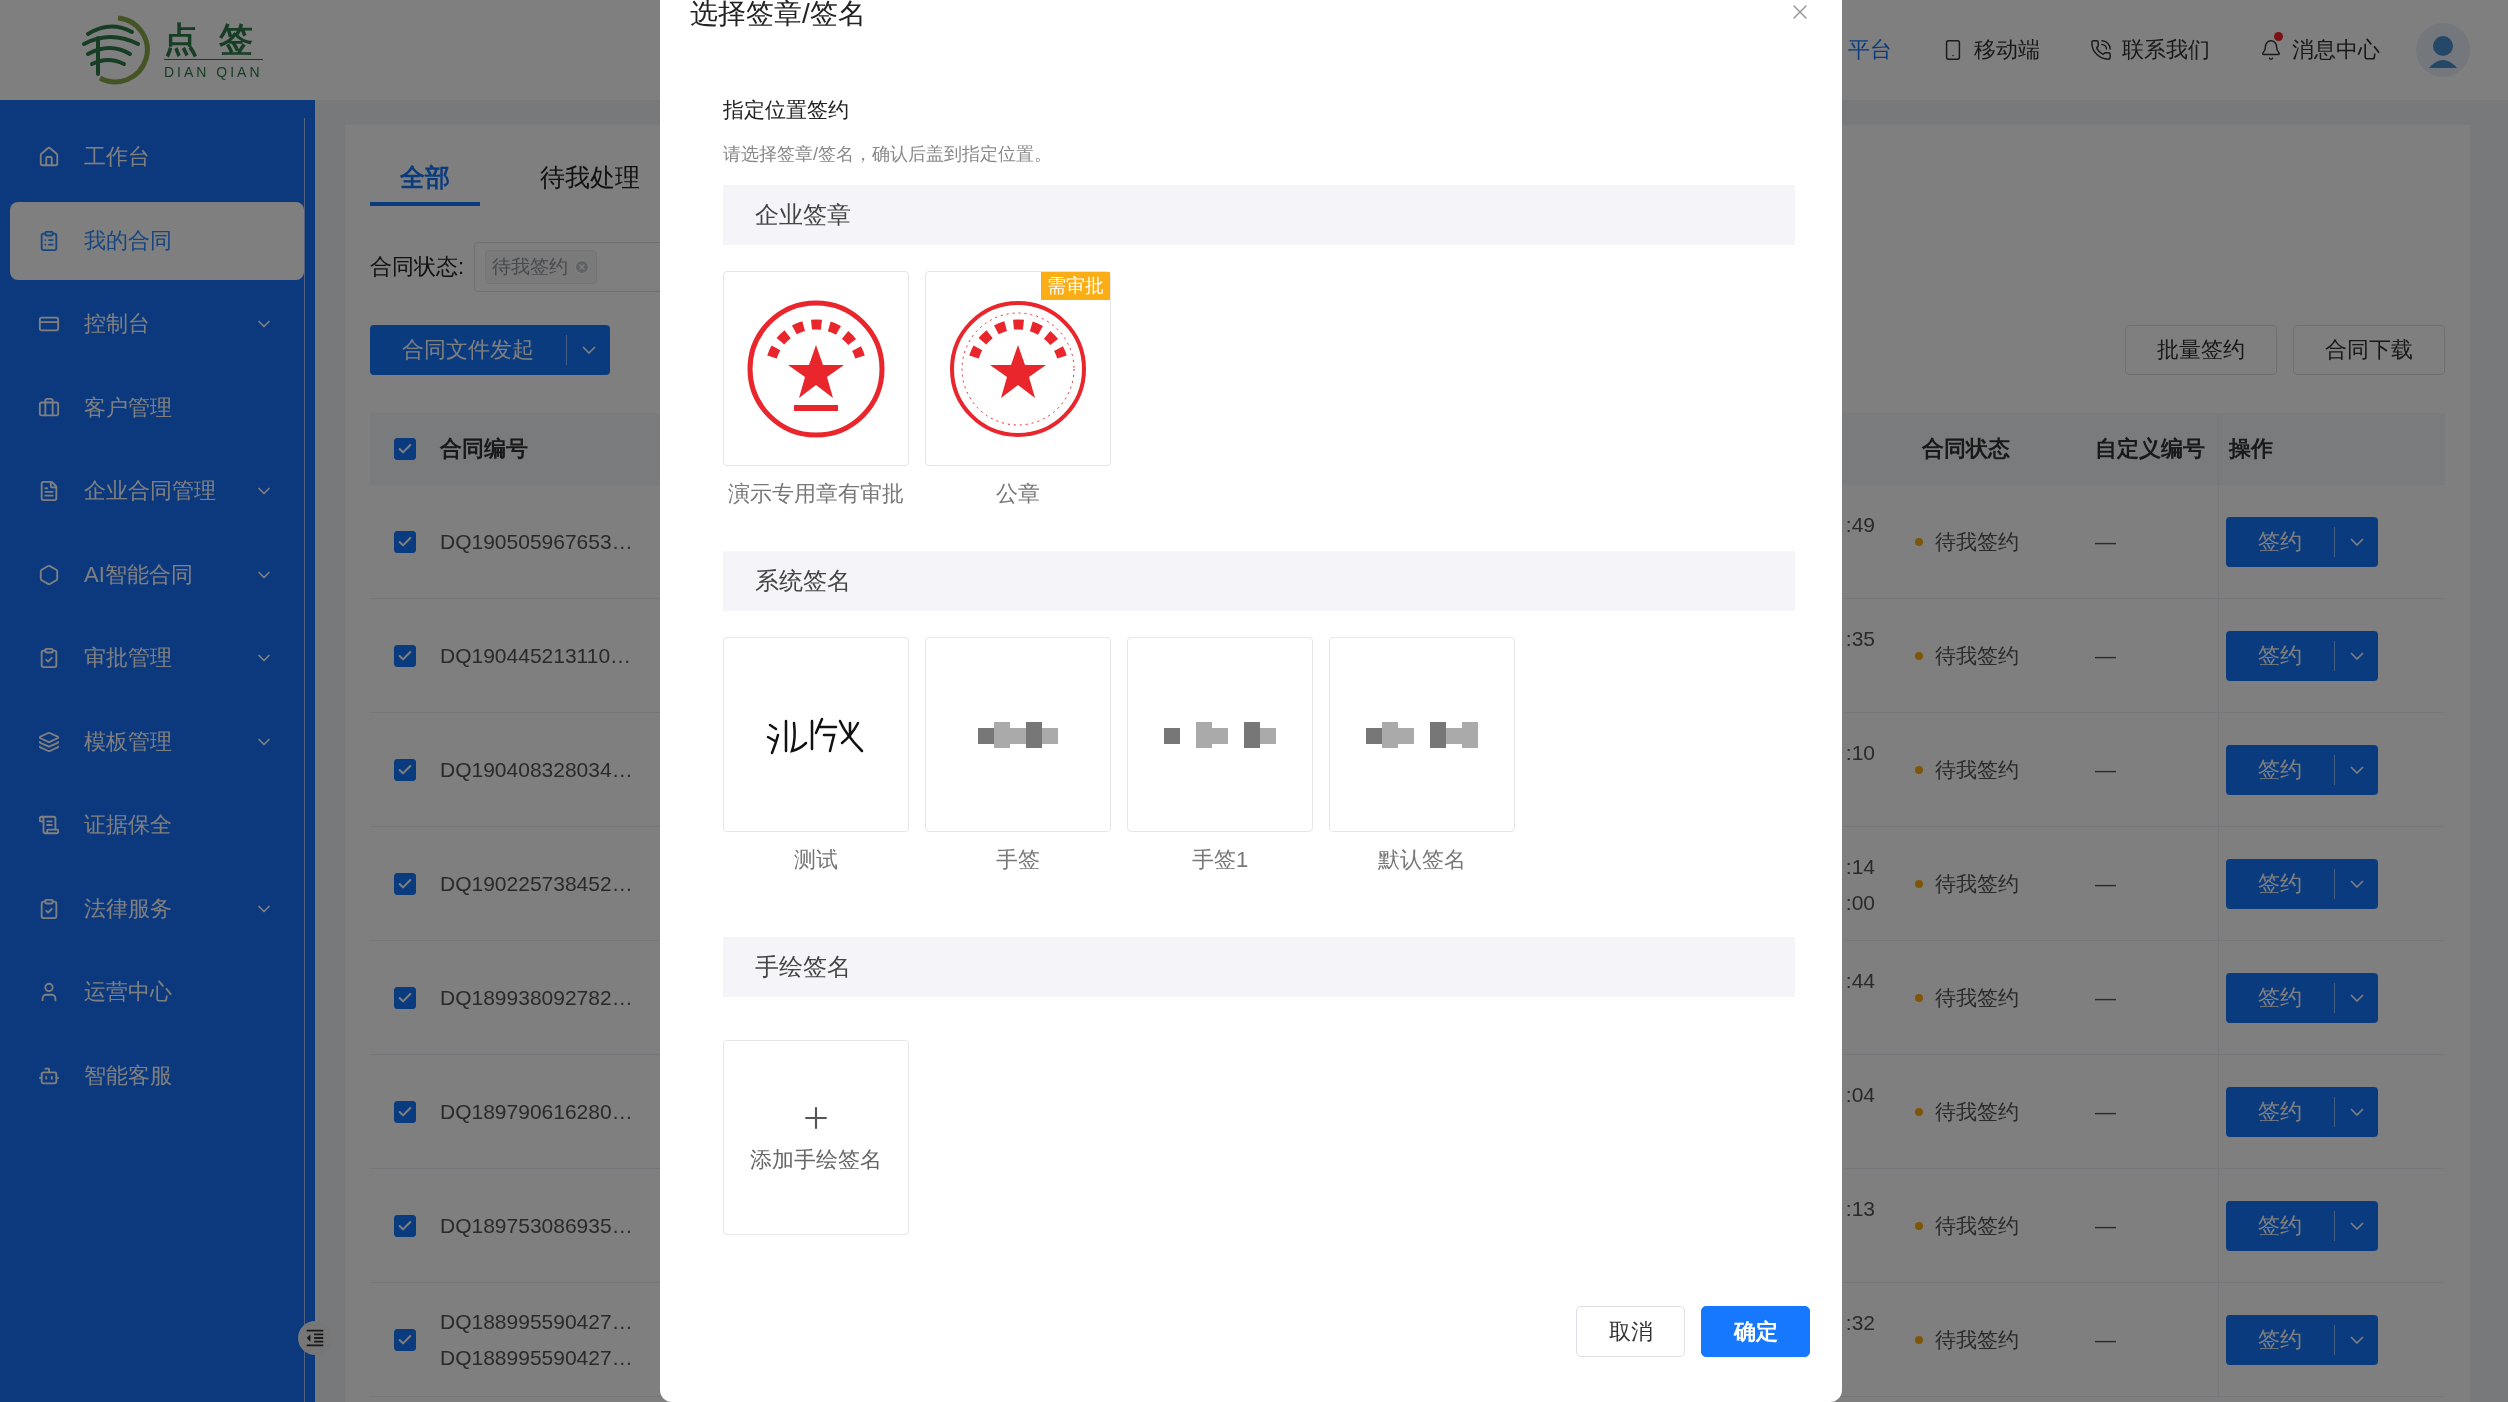 The width and height of the screenshot is (2508, 1402). What do you see at coordinates (816, 860) in the screenshot?
I see `option-label: 测试` at bounding box center [816, 860].